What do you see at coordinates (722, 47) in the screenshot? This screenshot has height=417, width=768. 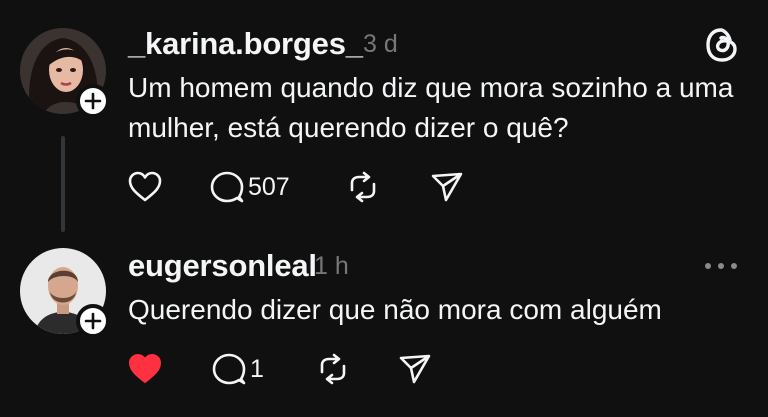 I see `threads-logo-icon` at bounding box center [722, 47].